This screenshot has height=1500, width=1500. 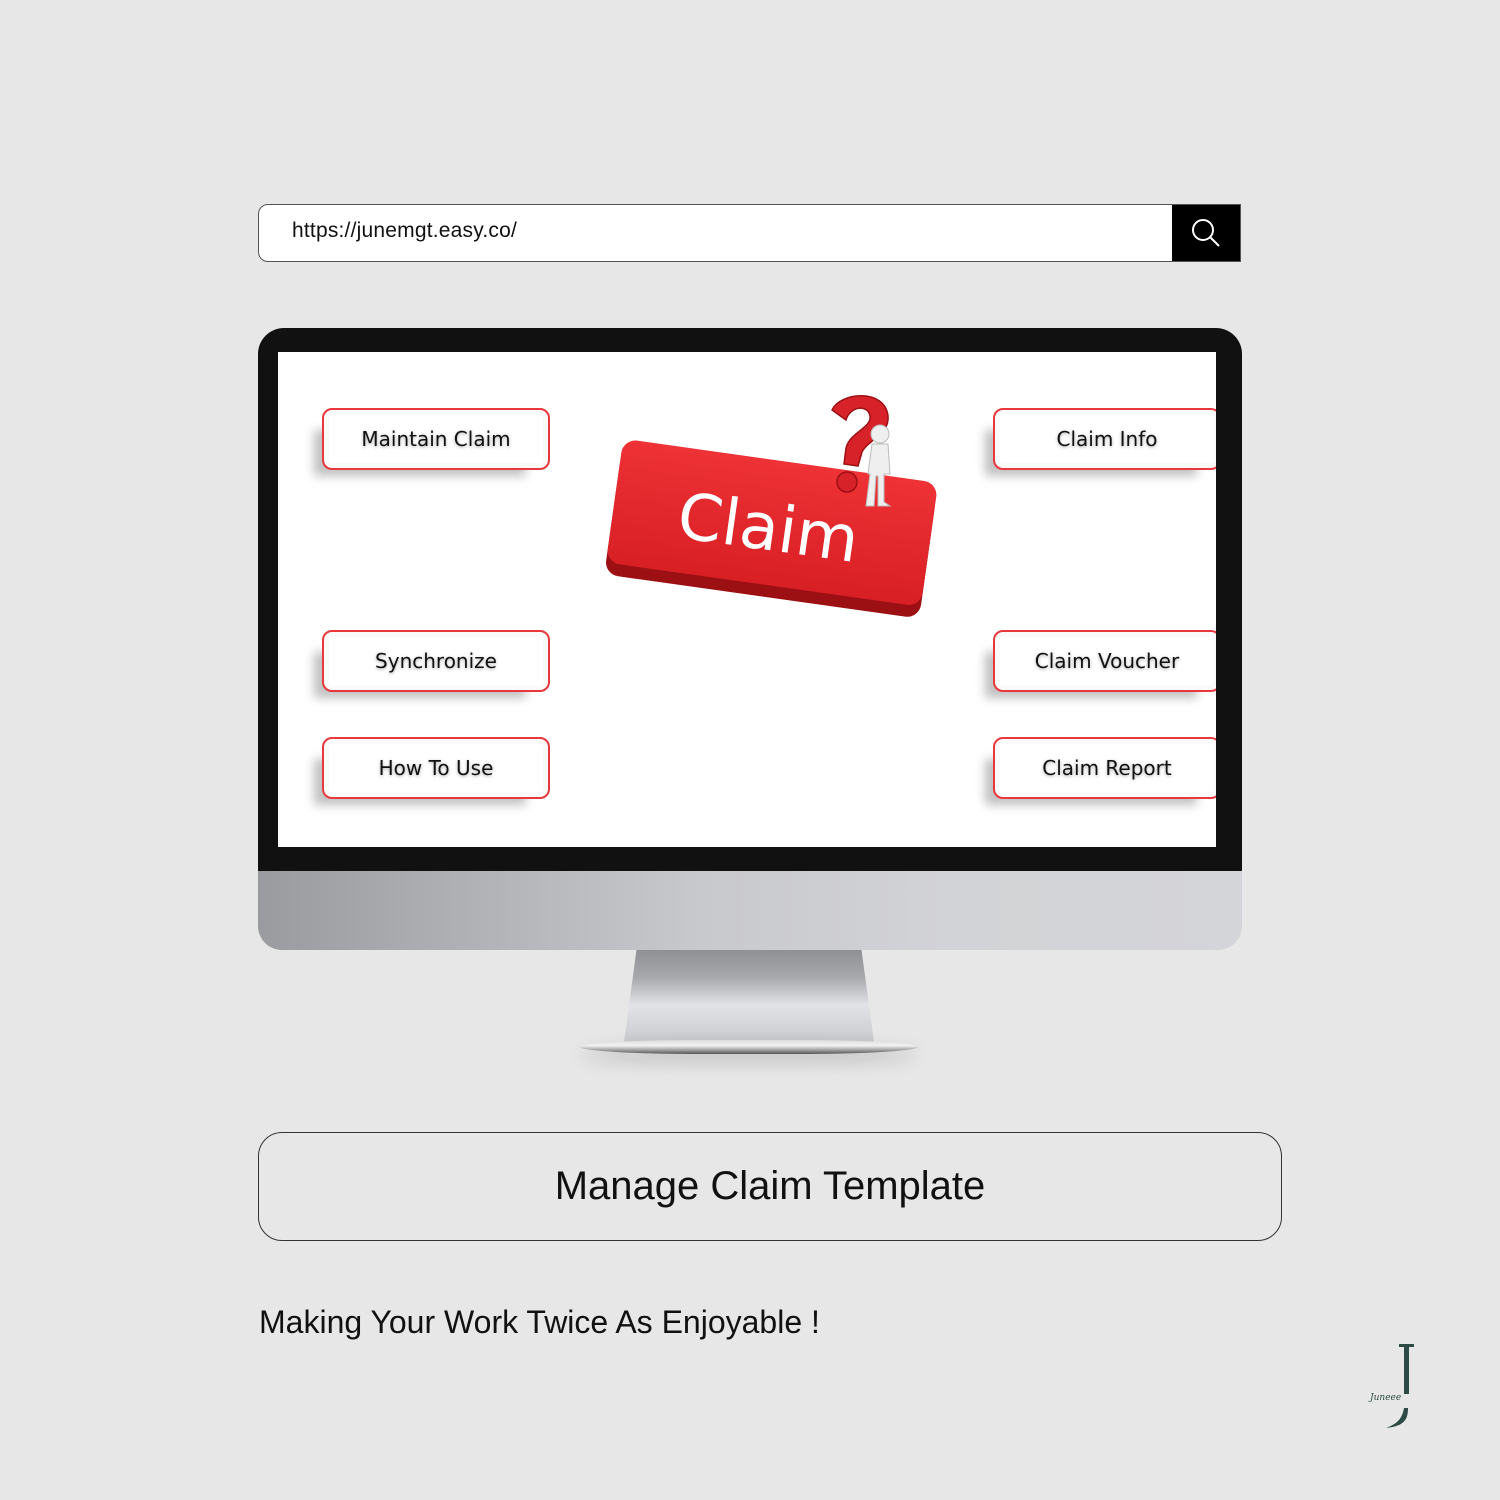 I want to click on caption-box: Manage Claim Template, so click(x=770, y=1186).